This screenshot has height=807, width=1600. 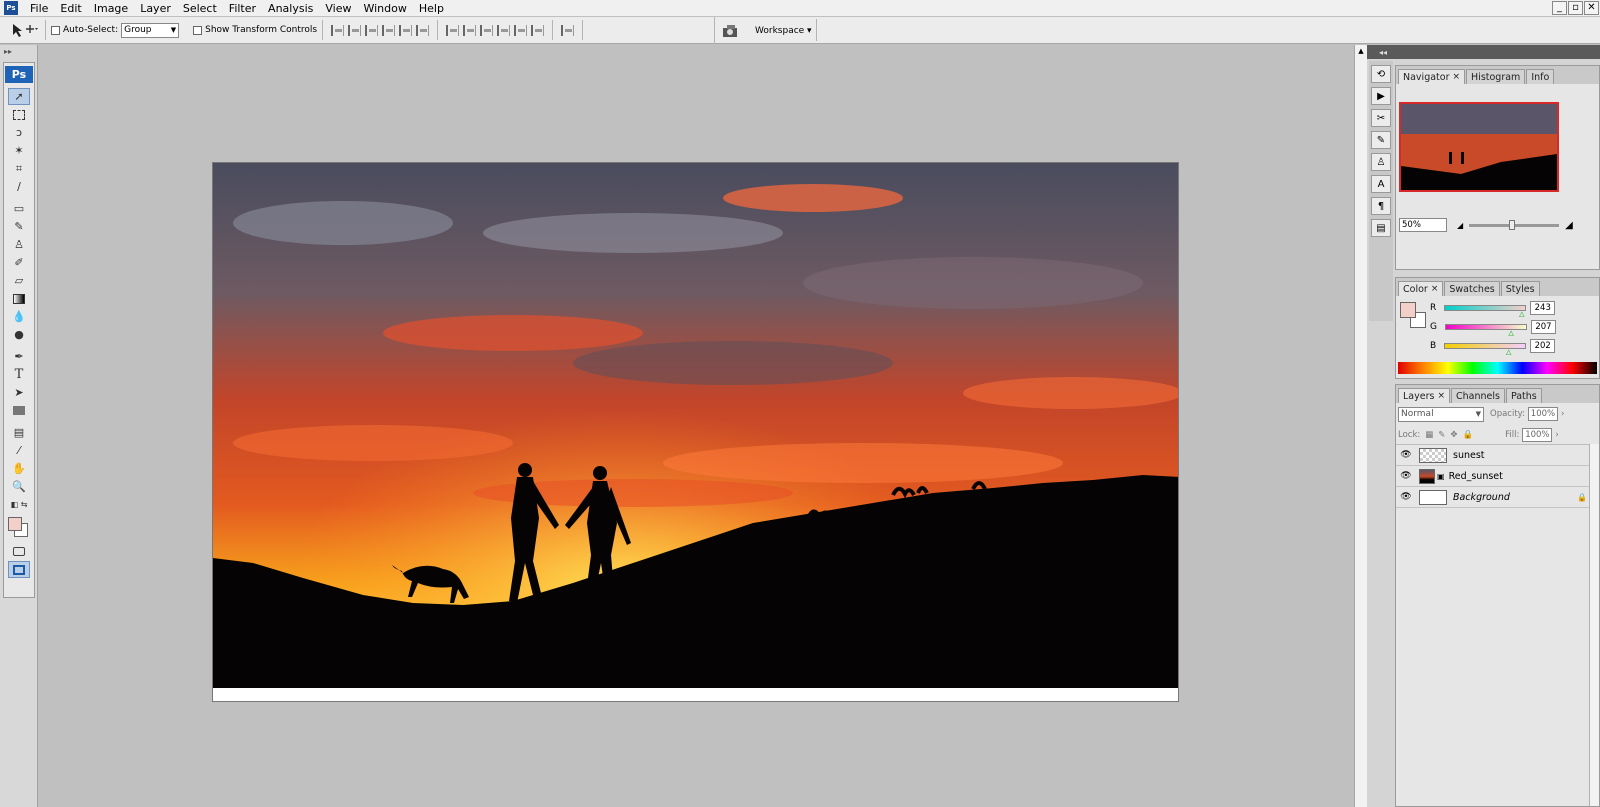 I want to click on close-icon: ×, so click(x=1435, y=289).